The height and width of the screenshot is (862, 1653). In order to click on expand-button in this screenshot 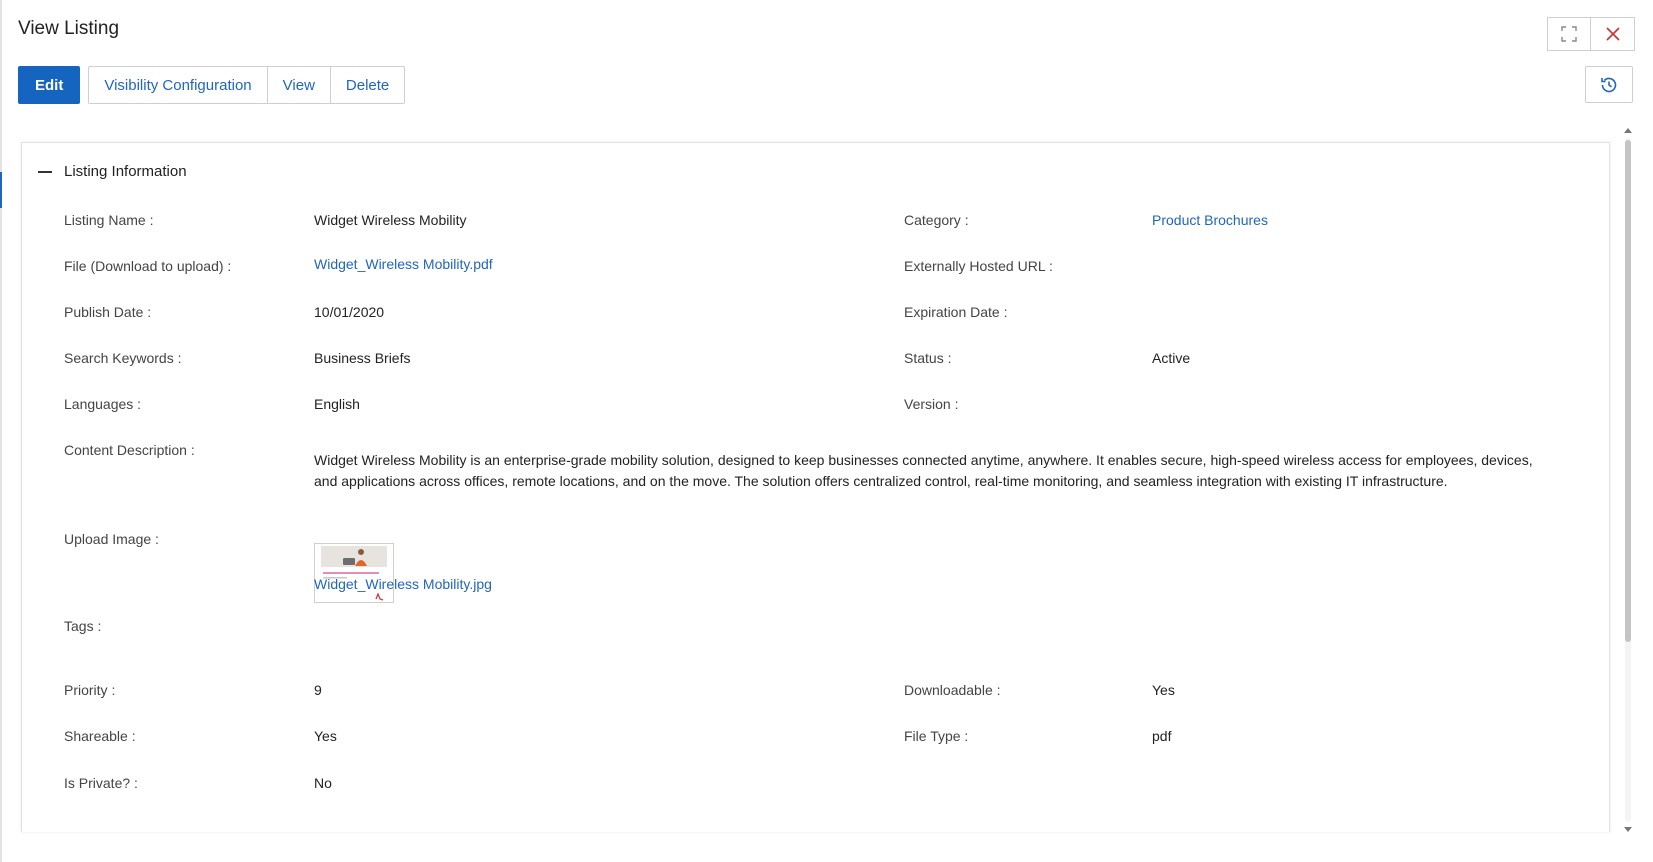, I will do `click(1569, 34)`.